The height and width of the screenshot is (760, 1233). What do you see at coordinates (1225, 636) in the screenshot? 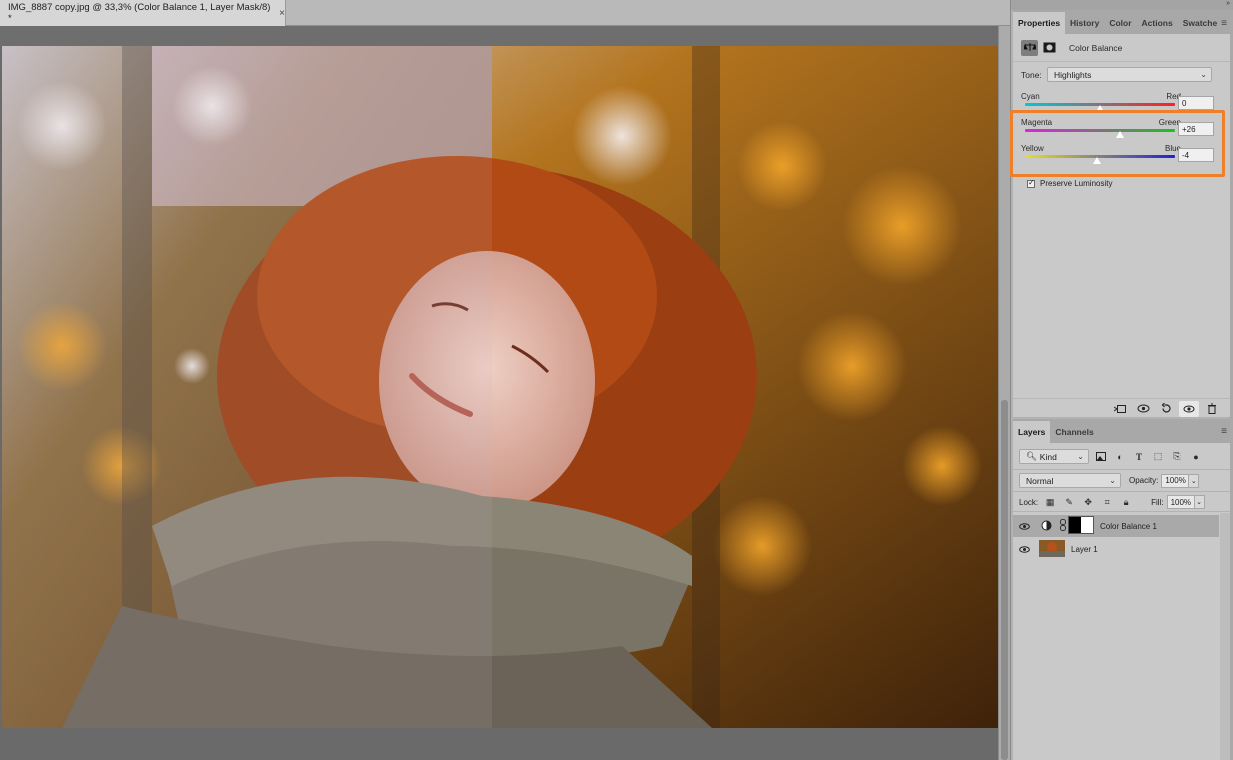
I see `layers-scrollbar` at bounding box center [1225, 636].